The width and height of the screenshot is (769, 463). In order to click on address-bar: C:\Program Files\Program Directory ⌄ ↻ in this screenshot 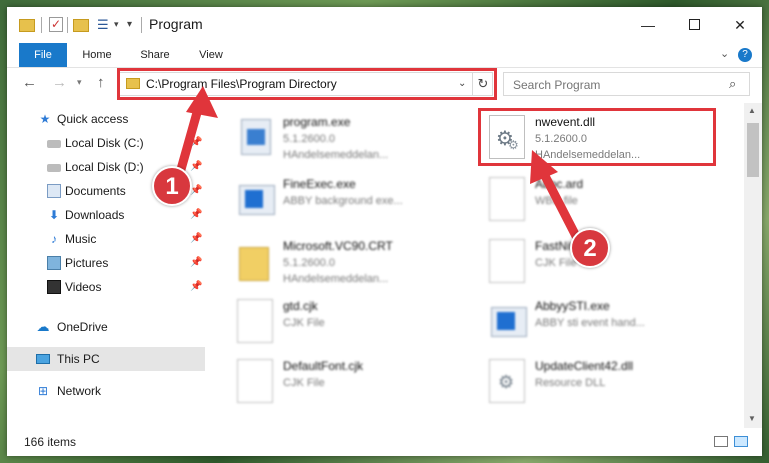, I will do `click(305, 84)`.